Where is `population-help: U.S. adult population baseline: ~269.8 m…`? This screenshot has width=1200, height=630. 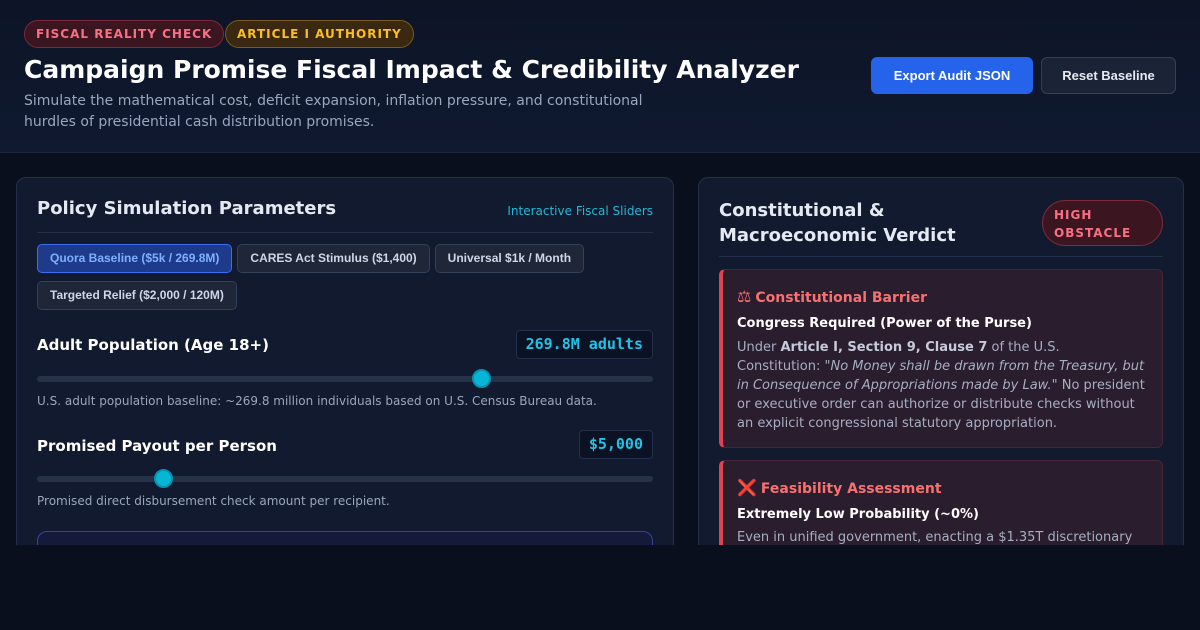
population-help: U.S. adult population baseline: ~269.8 m… is located at coordinates (317, 401).